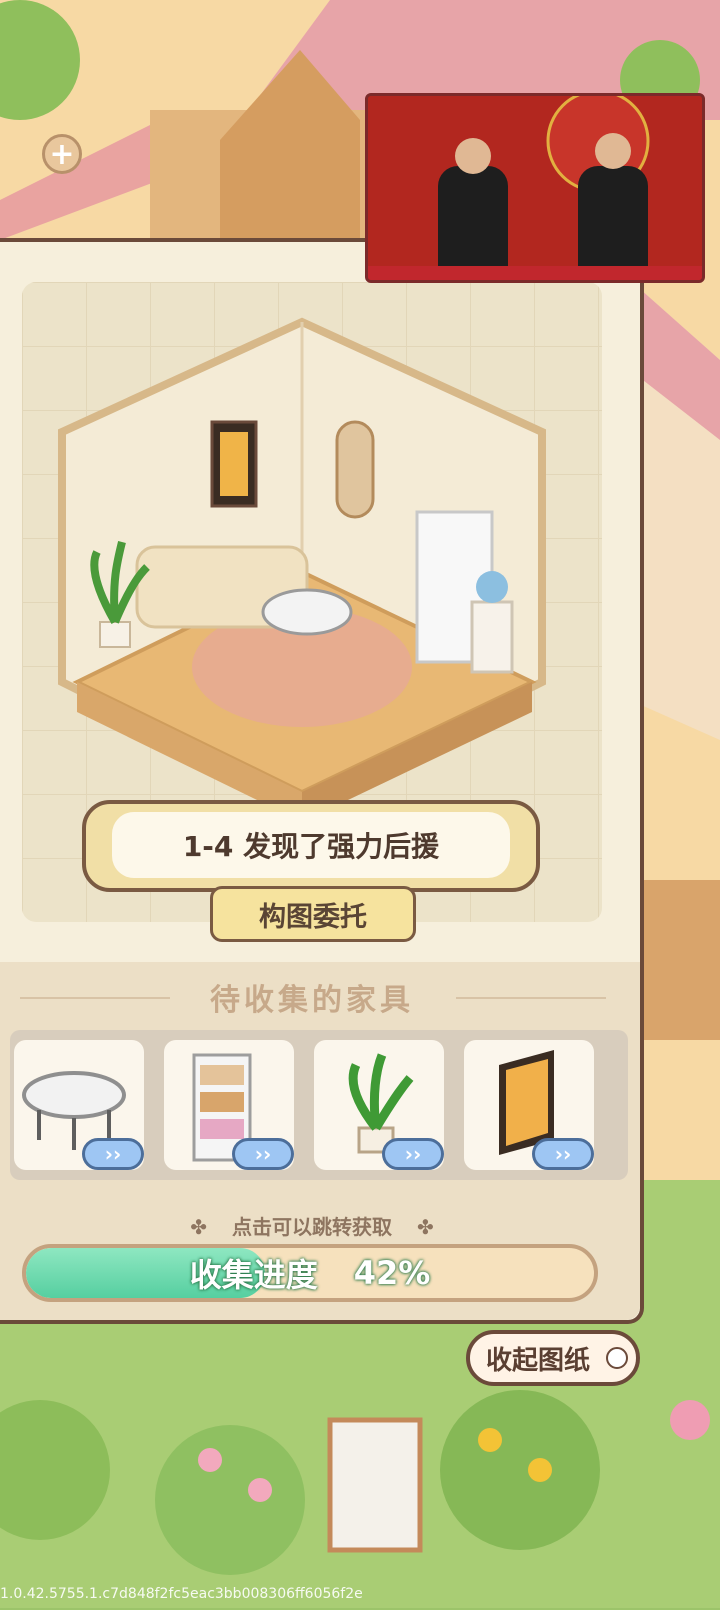 The width and height of the screenshot is (720, 1610). I want to click on add-button: +, so click(62, 154).